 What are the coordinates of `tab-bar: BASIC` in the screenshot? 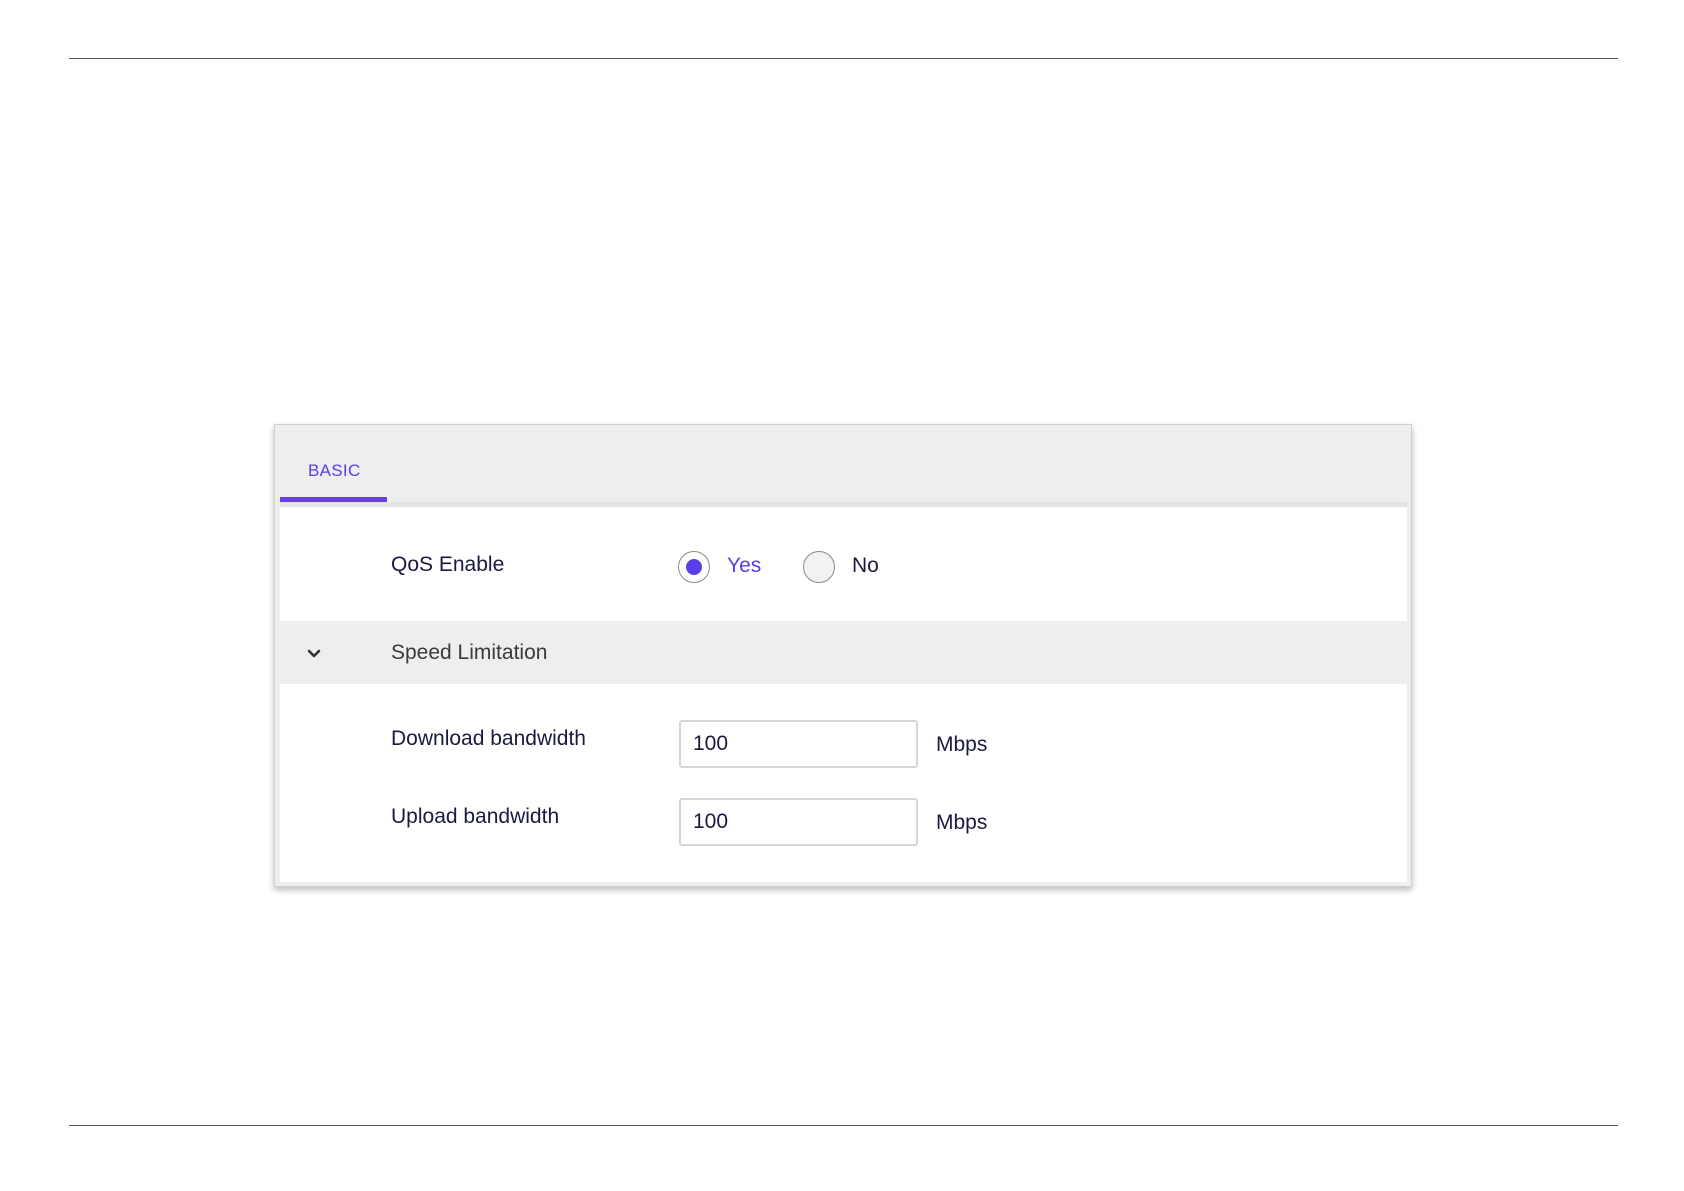 It's located at (843, 463).